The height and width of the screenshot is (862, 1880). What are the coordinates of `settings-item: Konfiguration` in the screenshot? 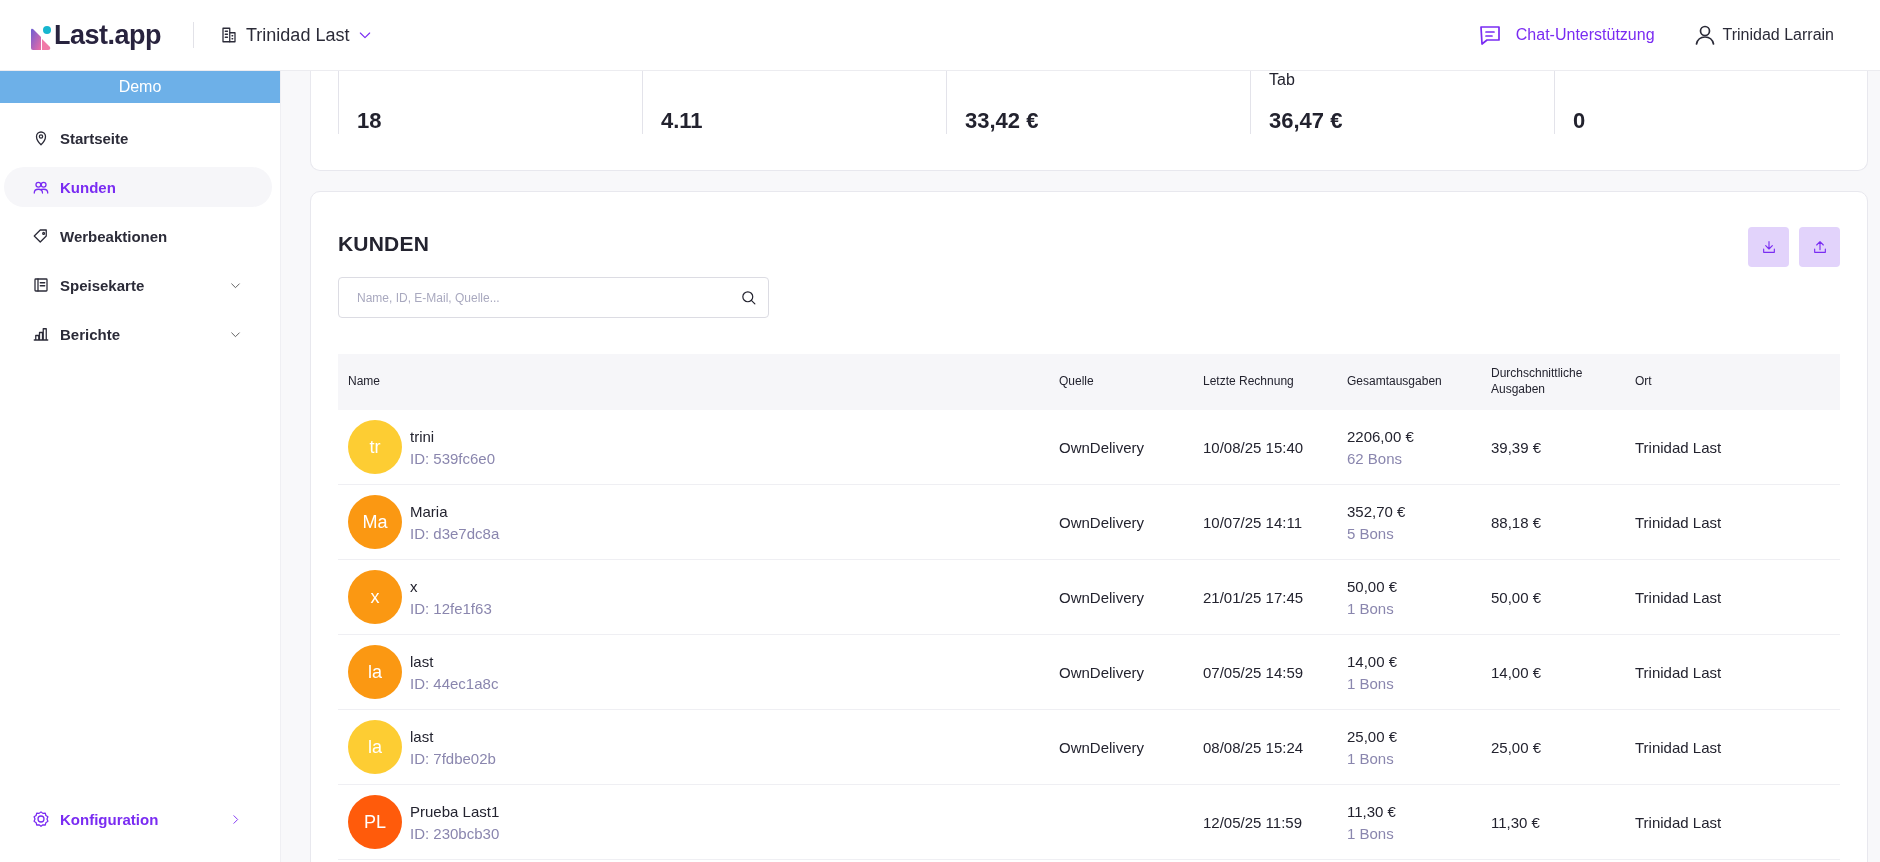 It's located at (138, 819).